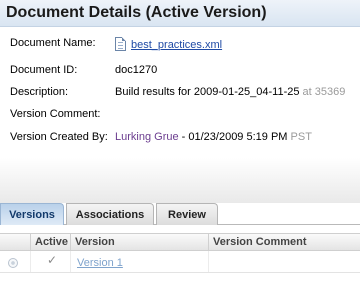 The height and width of the screenshot is (291, 360). What do you see at coordinates (44, 70) in the screenshot?
I see `document-id-label: Document ID:` at bounding box center [44, 70].